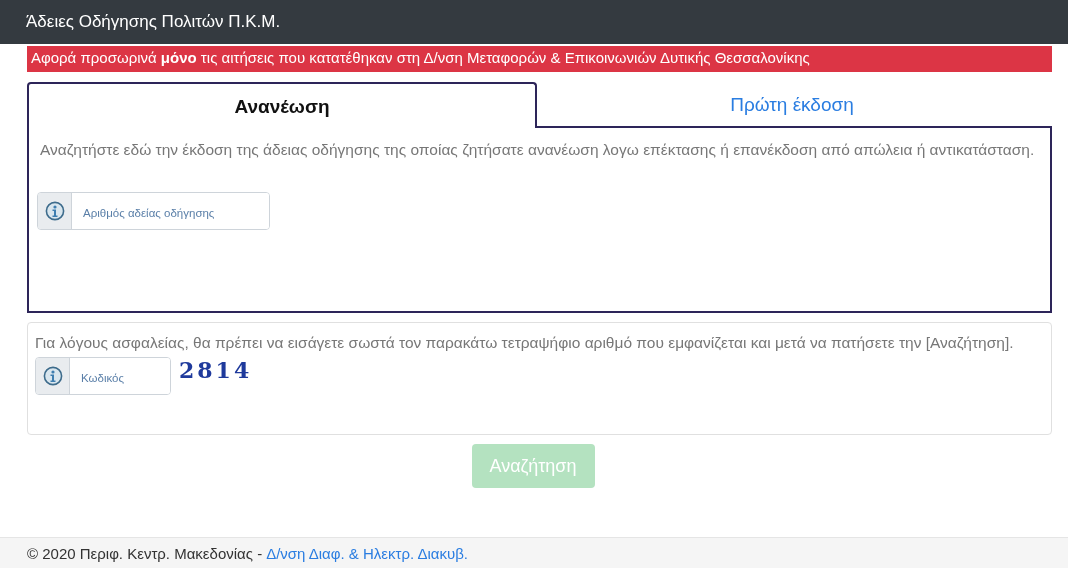 This screenshot has width=1068, height=568. What do you see at coordinates (153, 22) in the screenshot?
I see `site-title: Άδειες Οδήγησης Πολιτών Π.Κ.Μ.` at bounding box center [153, 22].